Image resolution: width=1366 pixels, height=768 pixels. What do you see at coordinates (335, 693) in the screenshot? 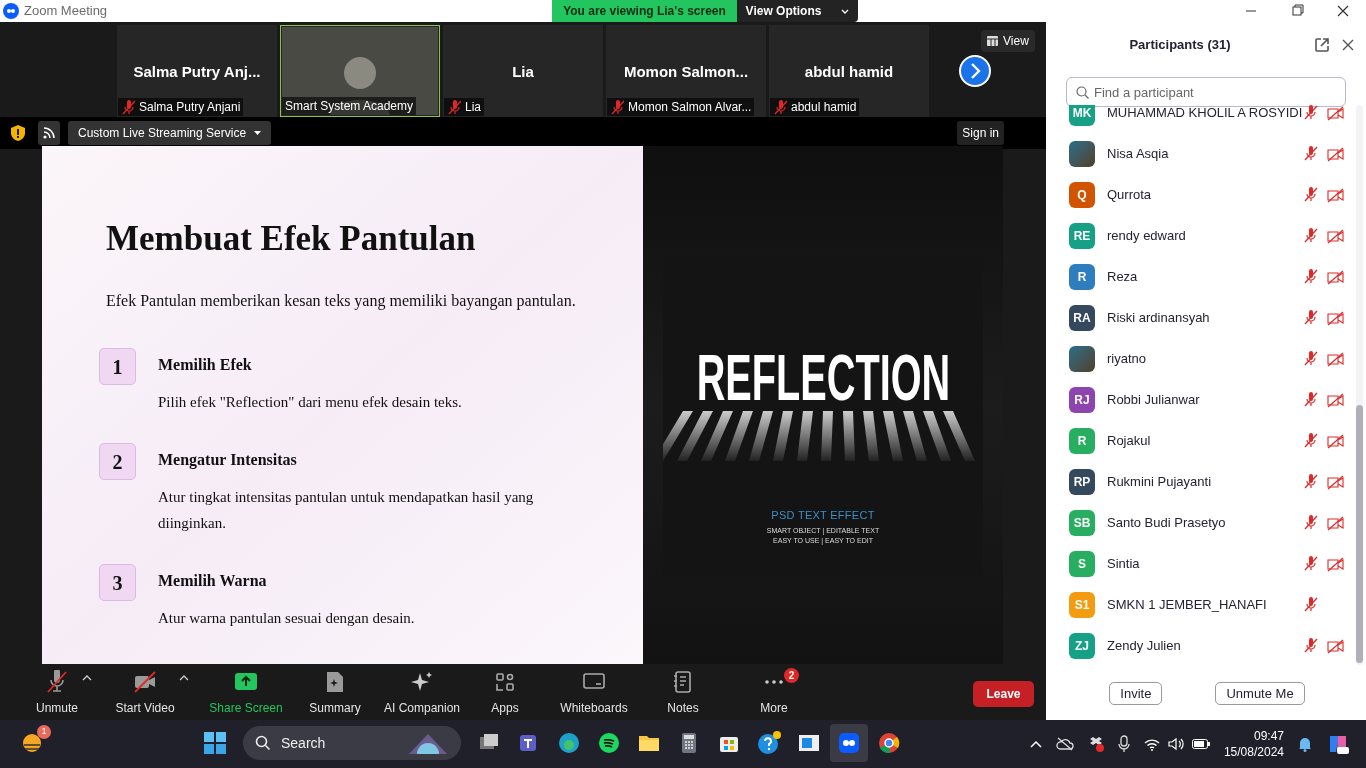
I see `toolbar-button: Summary` at bounding box center [335, 693].